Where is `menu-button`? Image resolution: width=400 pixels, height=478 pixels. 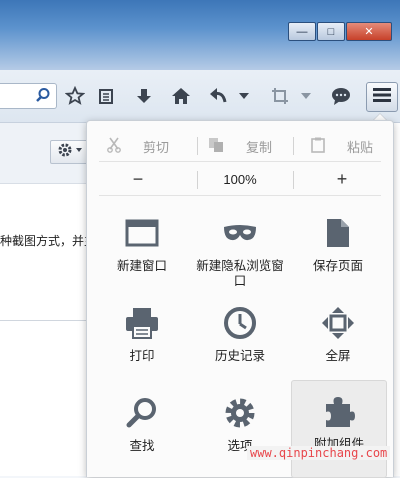 menu-button is located at coordinates (382, 97).